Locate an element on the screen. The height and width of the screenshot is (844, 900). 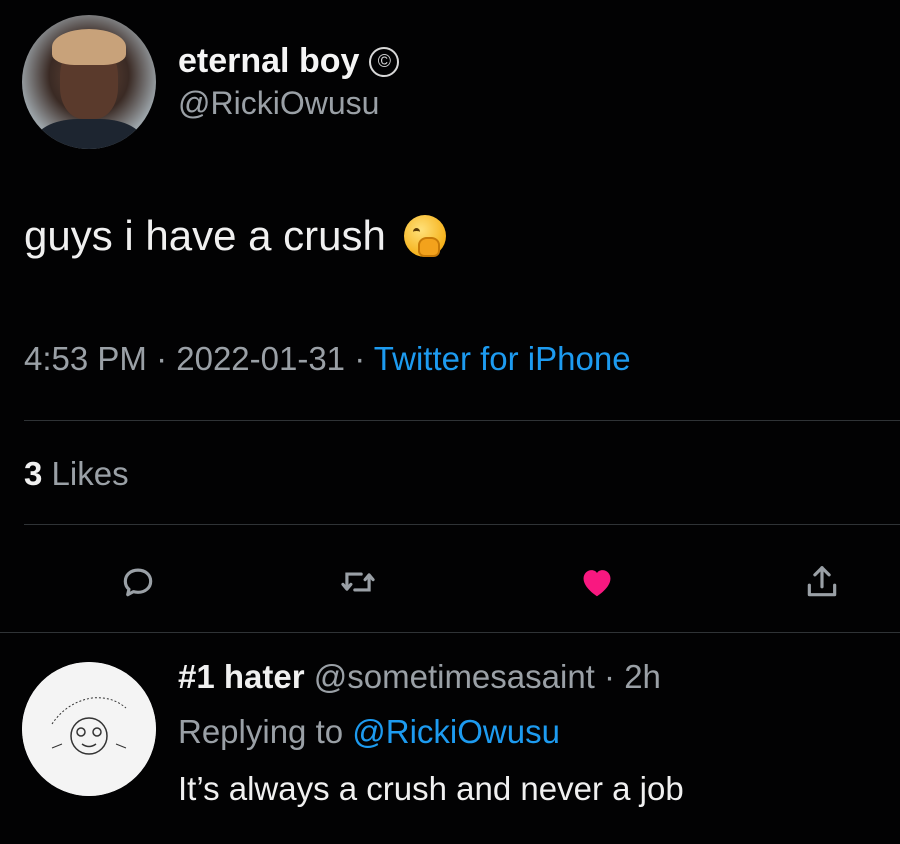
reply-author-avatar is located at coordinates (89, 729).